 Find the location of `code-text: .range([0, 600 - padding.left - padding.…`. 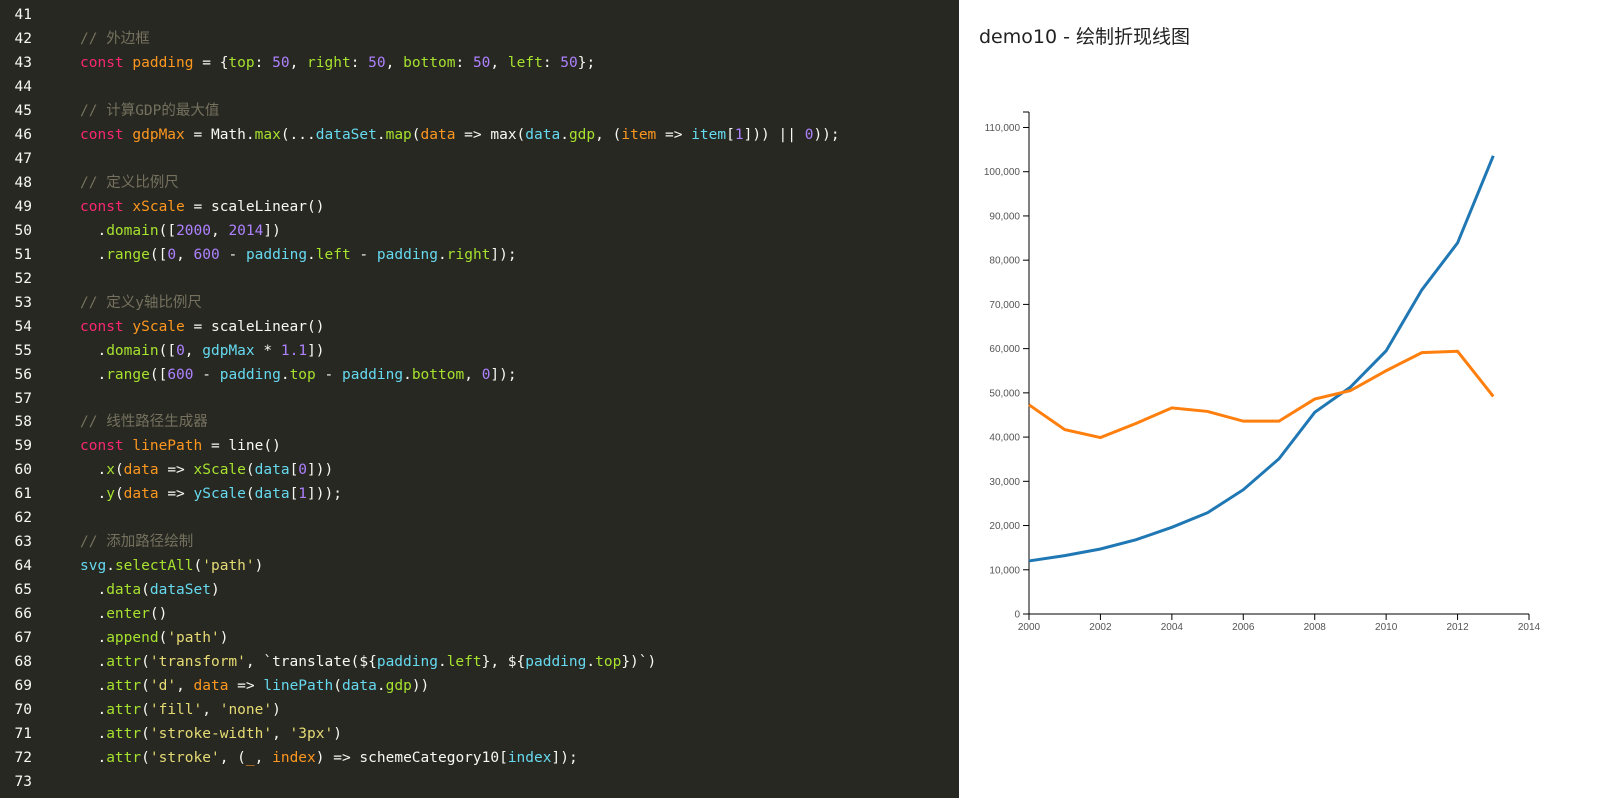

code-text: .range([0, 600 - padding.left - padding.… is located at coordinates (298, 255).